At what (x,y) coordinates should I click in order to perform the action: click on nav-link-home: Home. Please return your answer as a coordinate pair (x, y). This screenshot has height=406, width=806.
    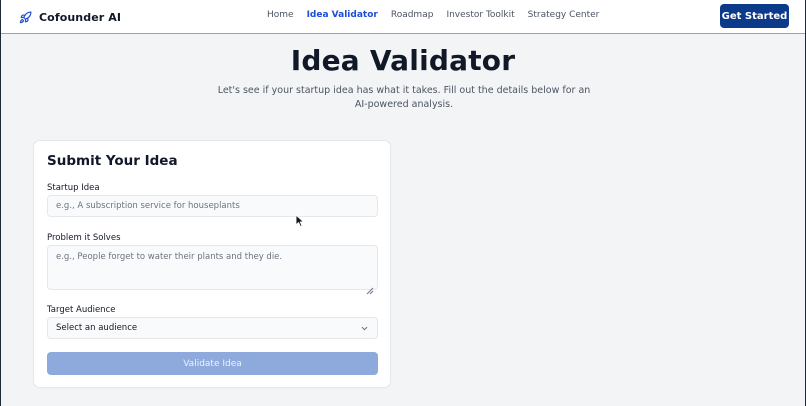
    Looking at the image, I should click on (280, 15).